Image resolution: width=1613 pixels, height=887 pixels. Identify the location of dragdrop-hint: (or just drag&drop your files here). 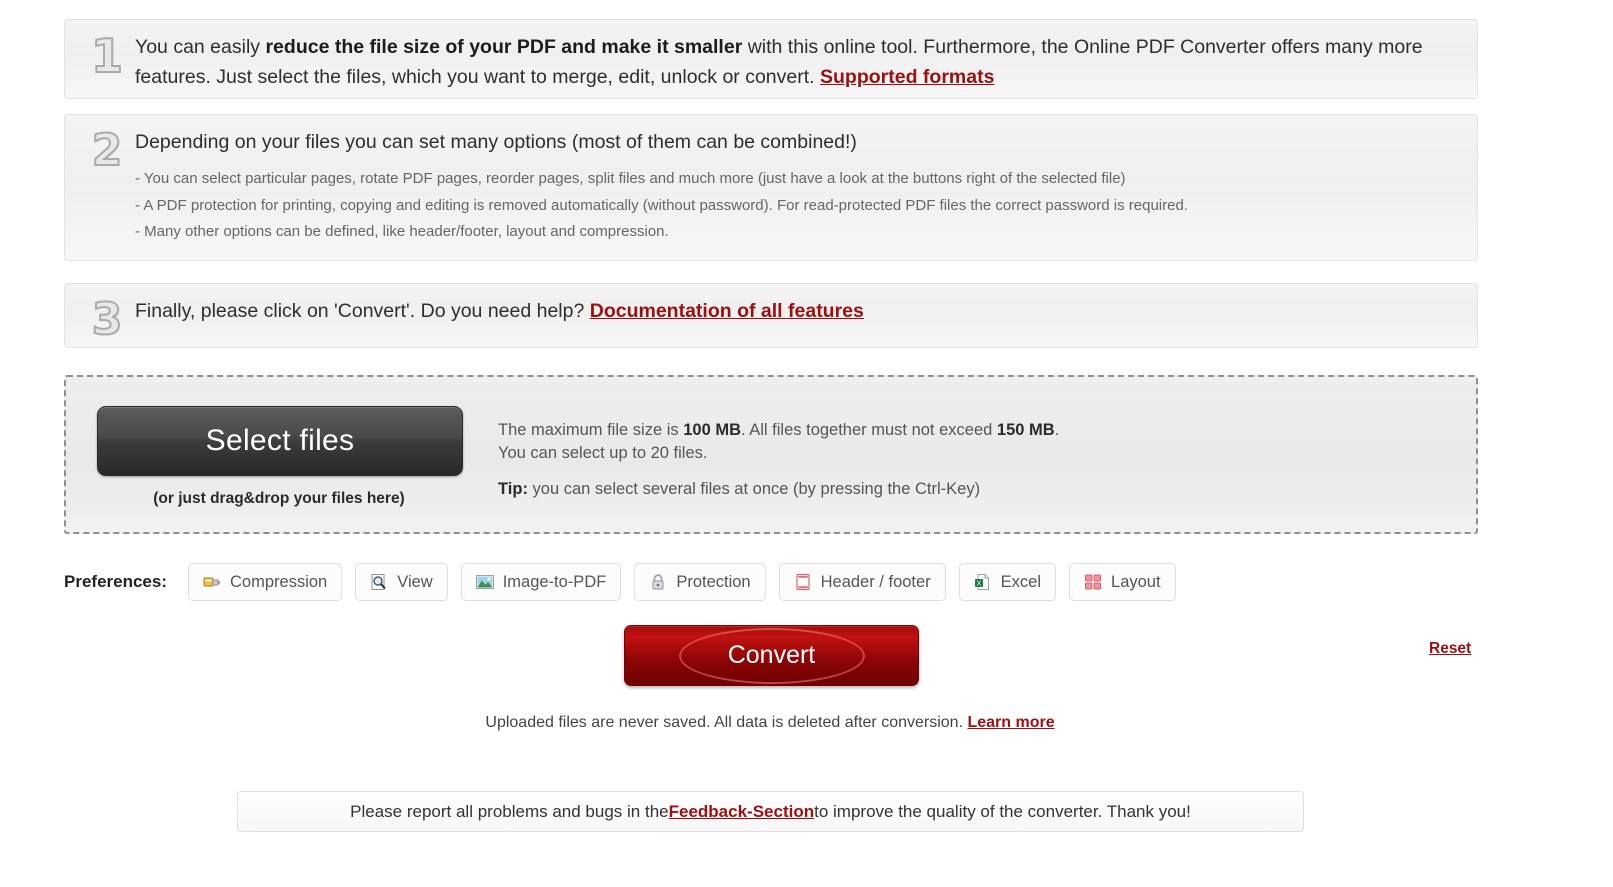
(279, 498).